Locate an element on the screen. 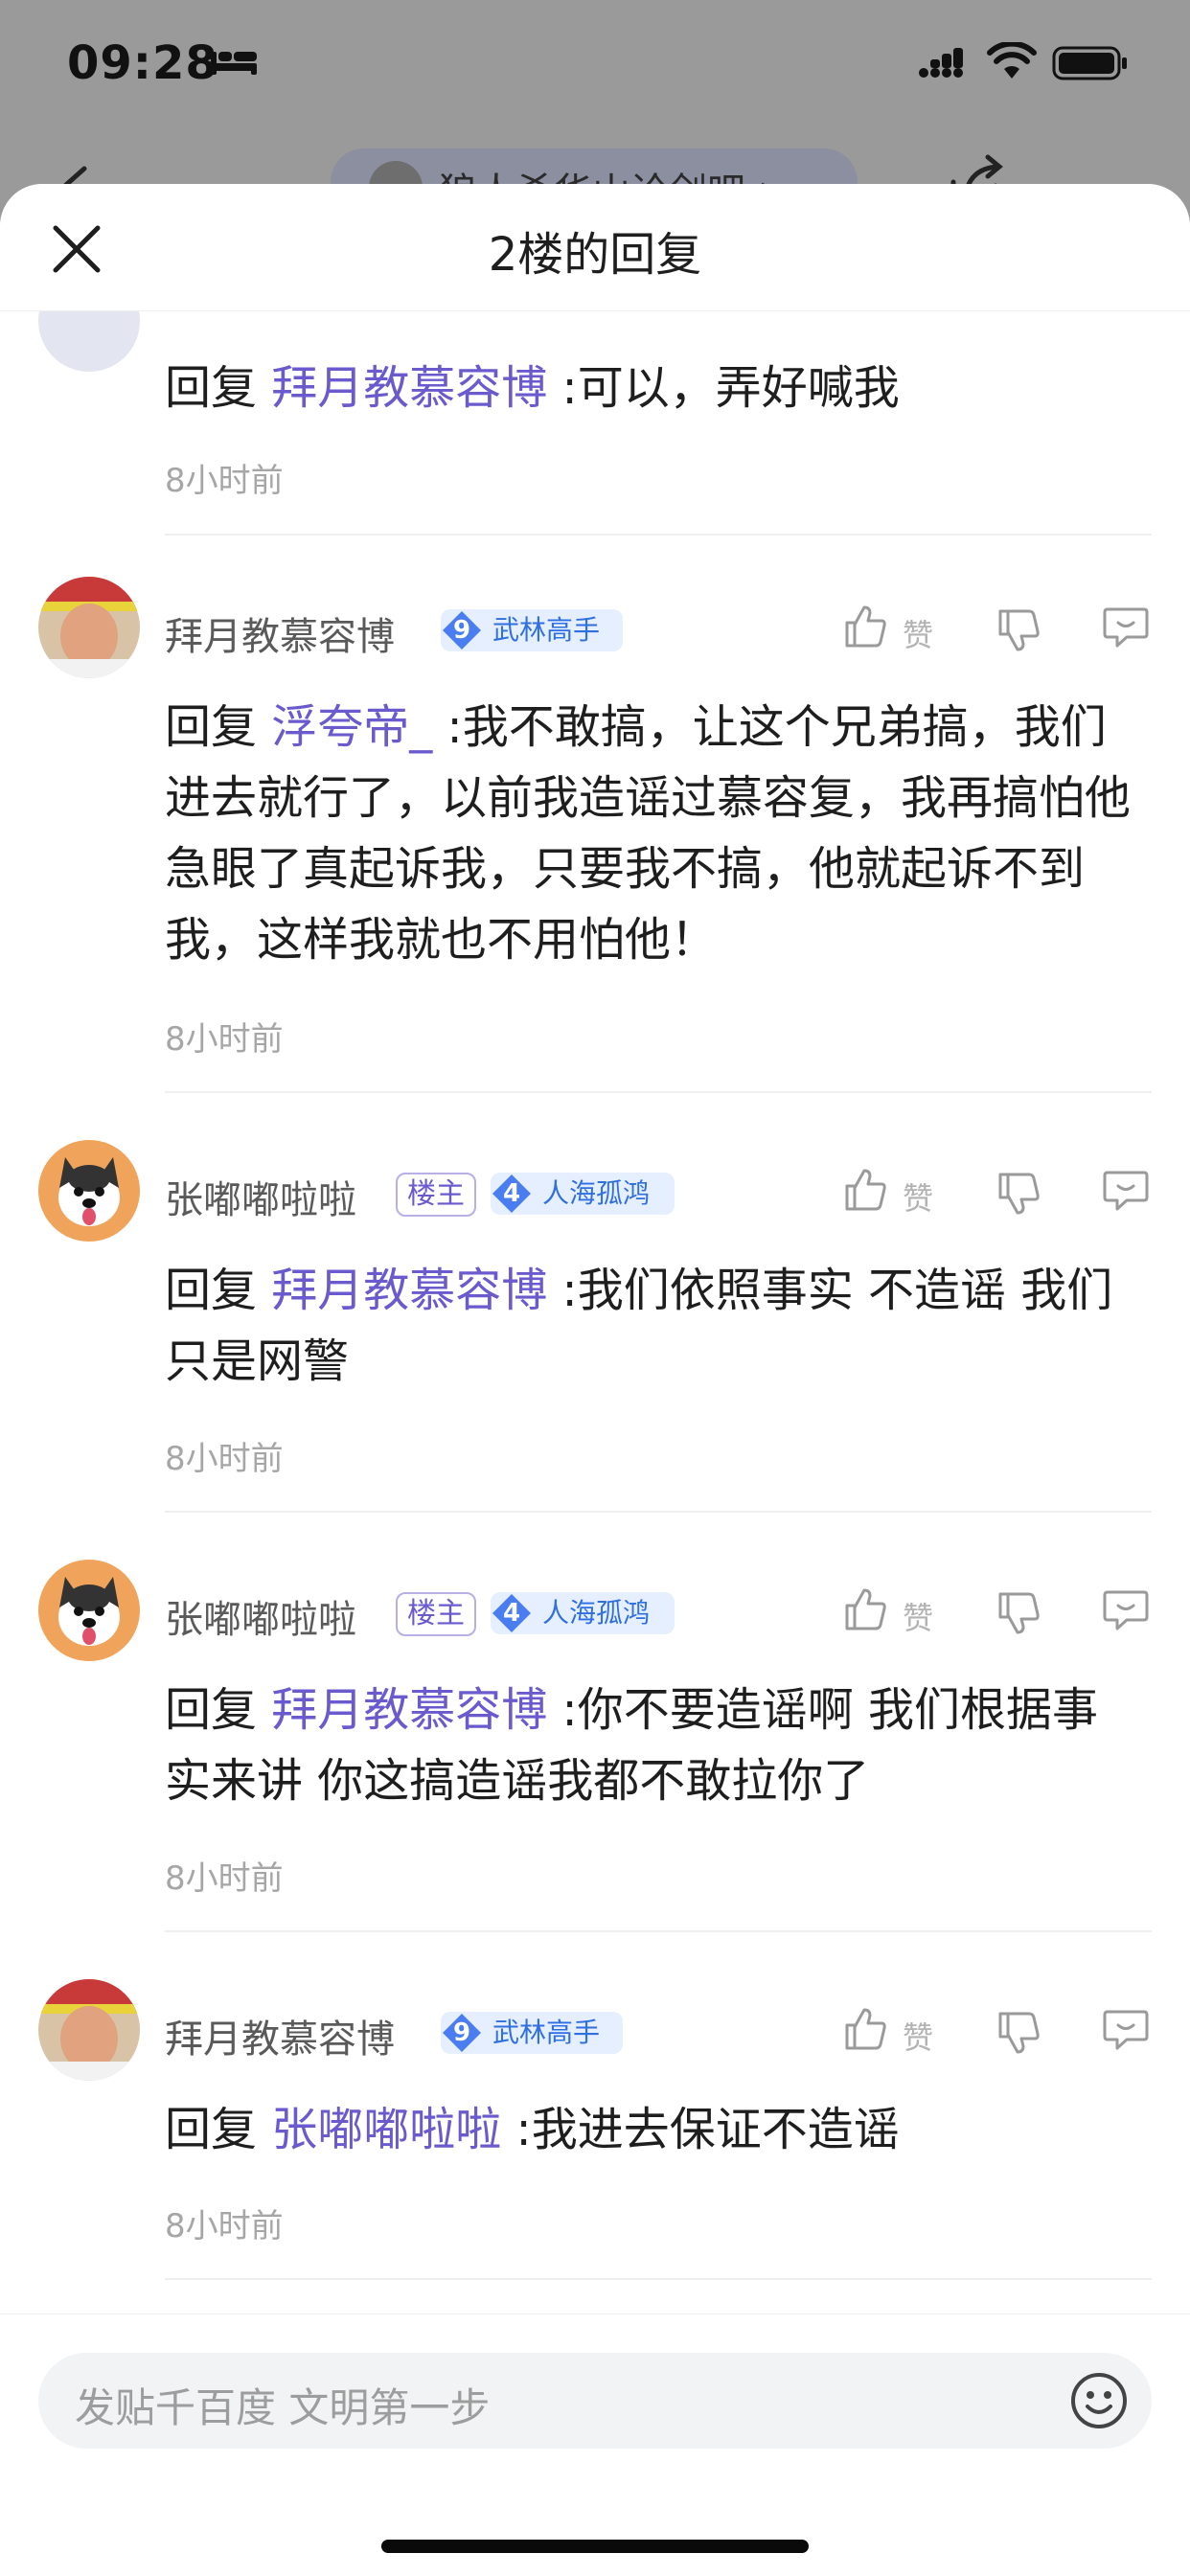  cellular-signal-icon is located at coordinates (941, 63).